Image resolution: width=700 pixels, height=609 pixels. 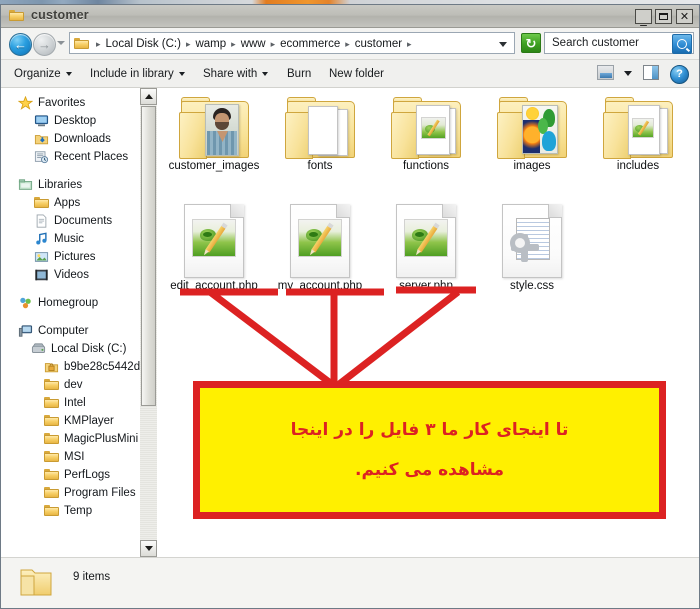 I want to click on minimize-button: _, so click(x=643, y=18).